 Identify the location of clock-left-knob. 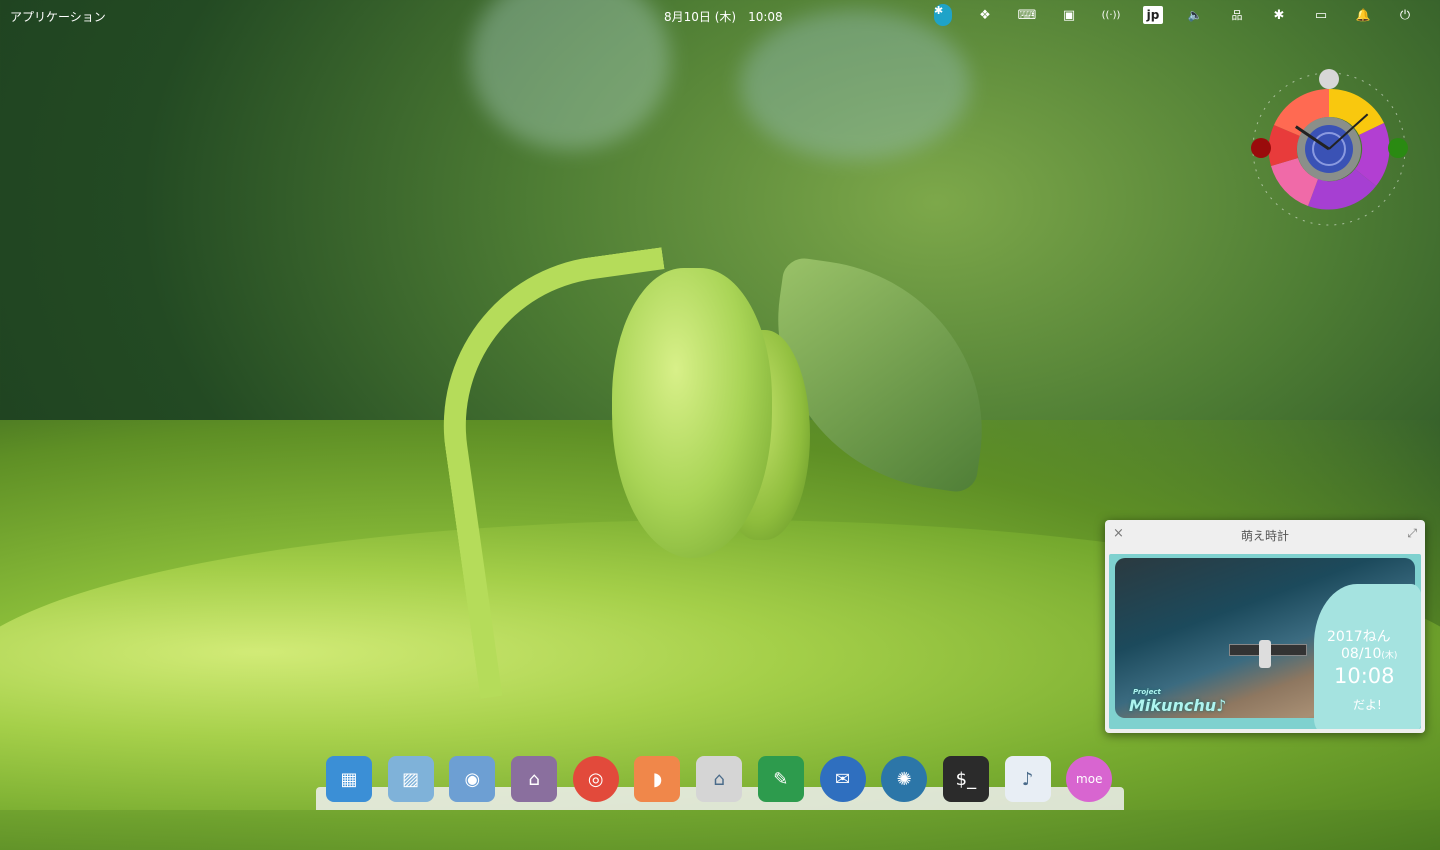
(1261, 148).